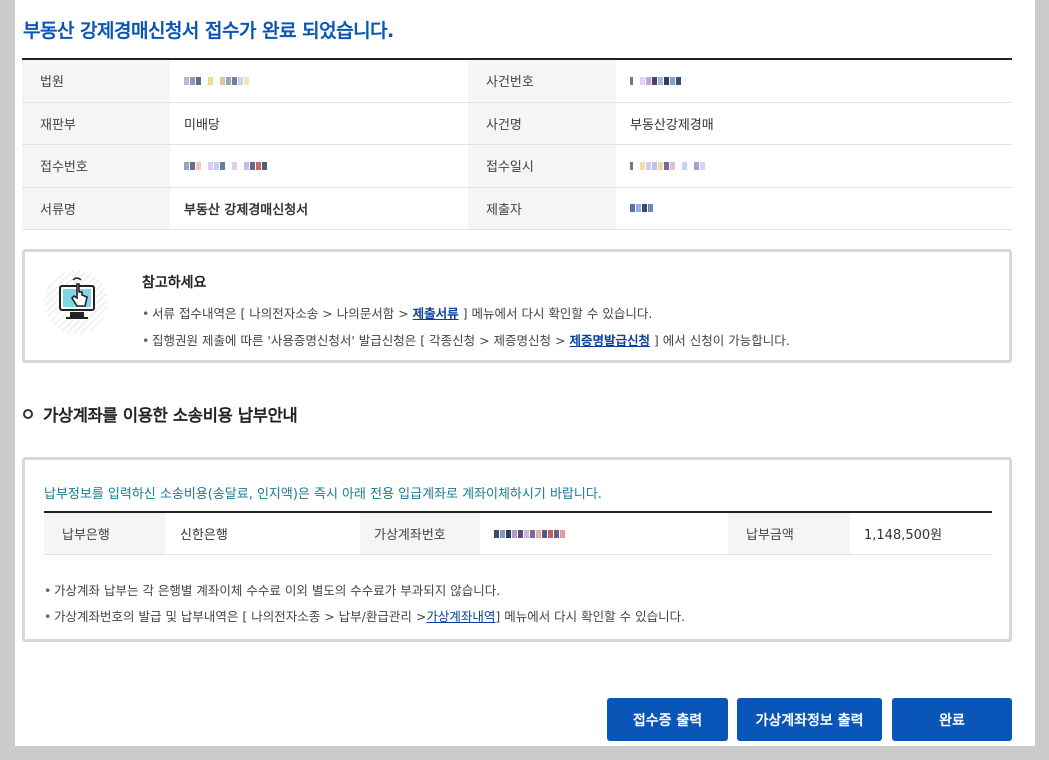 The image size is (1049, 760). What do you see at coordinates (208, 31) in the screenshot?
I see `page-title: 부동산 강제경매신청서 접수가 완료 되었습니다.` at bounding box center [208, 31].